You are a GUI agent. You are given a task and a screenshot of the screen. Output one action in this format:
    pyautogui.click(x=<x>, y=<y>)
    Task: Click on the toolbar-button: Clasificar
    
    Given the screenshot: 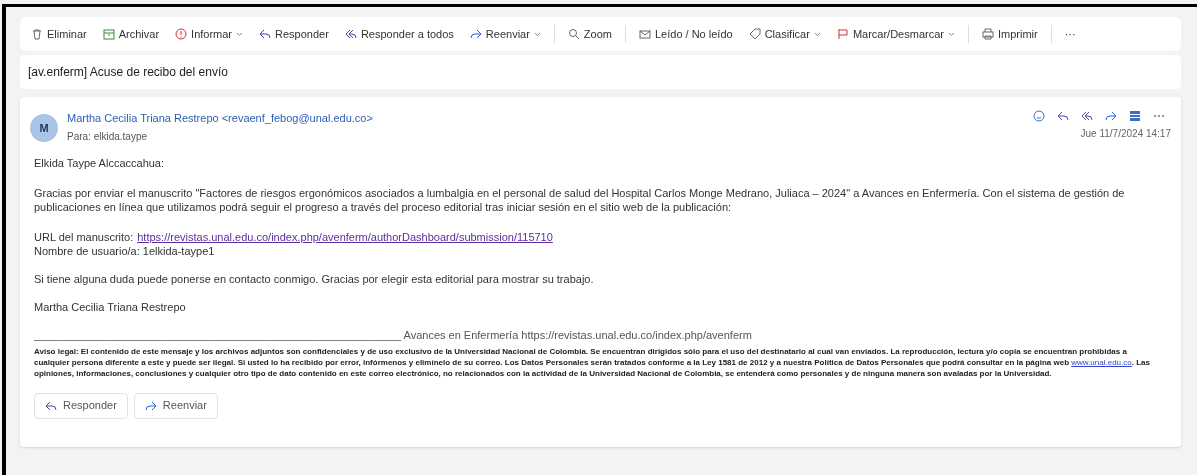 What is the action you would take?
    pyautogui.click(x=784, y=34)
    